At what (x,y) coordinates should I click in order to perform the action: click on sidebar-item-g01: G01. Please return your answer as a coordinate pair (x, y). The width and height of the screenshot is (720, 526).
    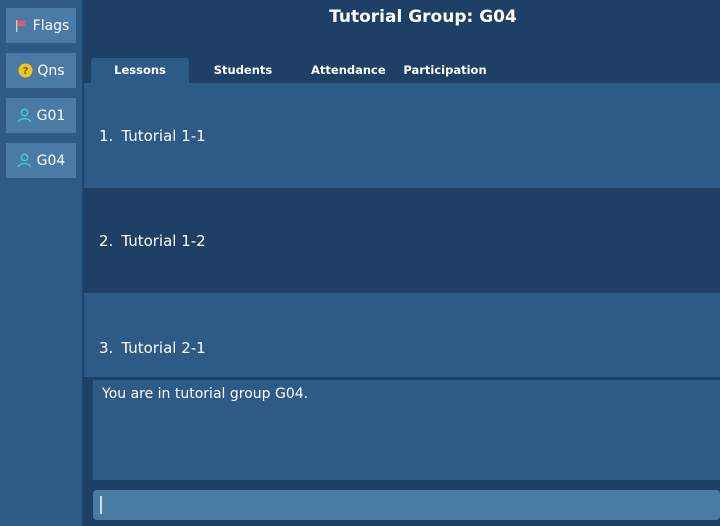
    Looking at the image, I should click on (41, 115).